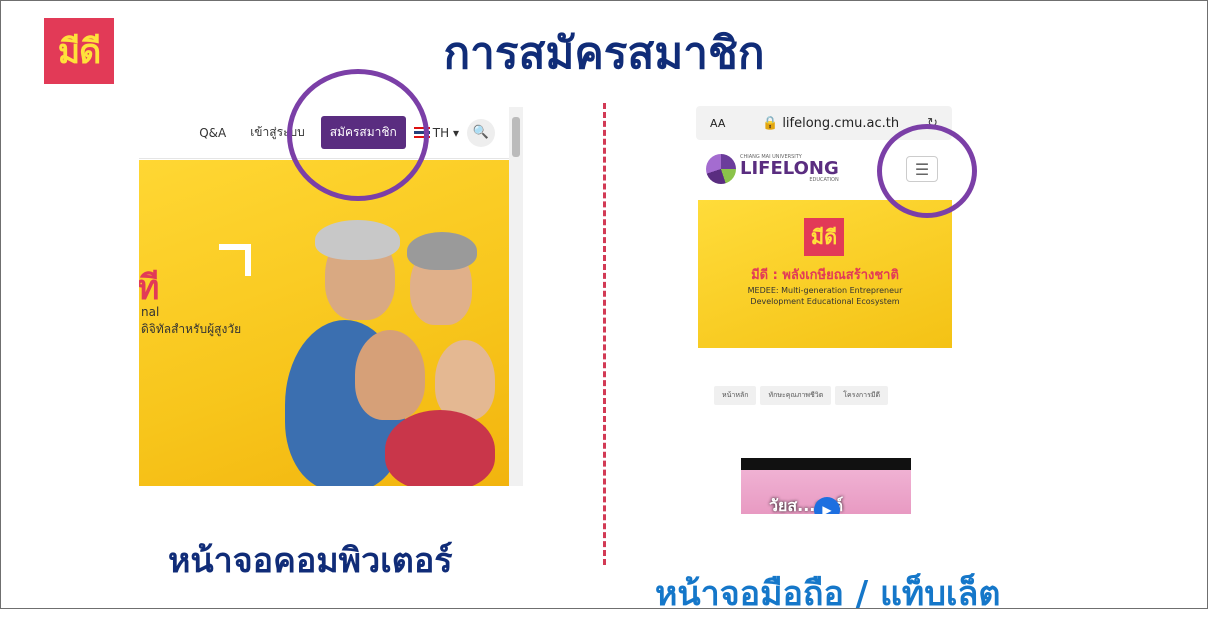 Image resolution: width=1208 pixels, height=620 pixels. Describe the element at coordinates (445, 132) in the screenshot. I see `language-label: TH ▾` at that location.